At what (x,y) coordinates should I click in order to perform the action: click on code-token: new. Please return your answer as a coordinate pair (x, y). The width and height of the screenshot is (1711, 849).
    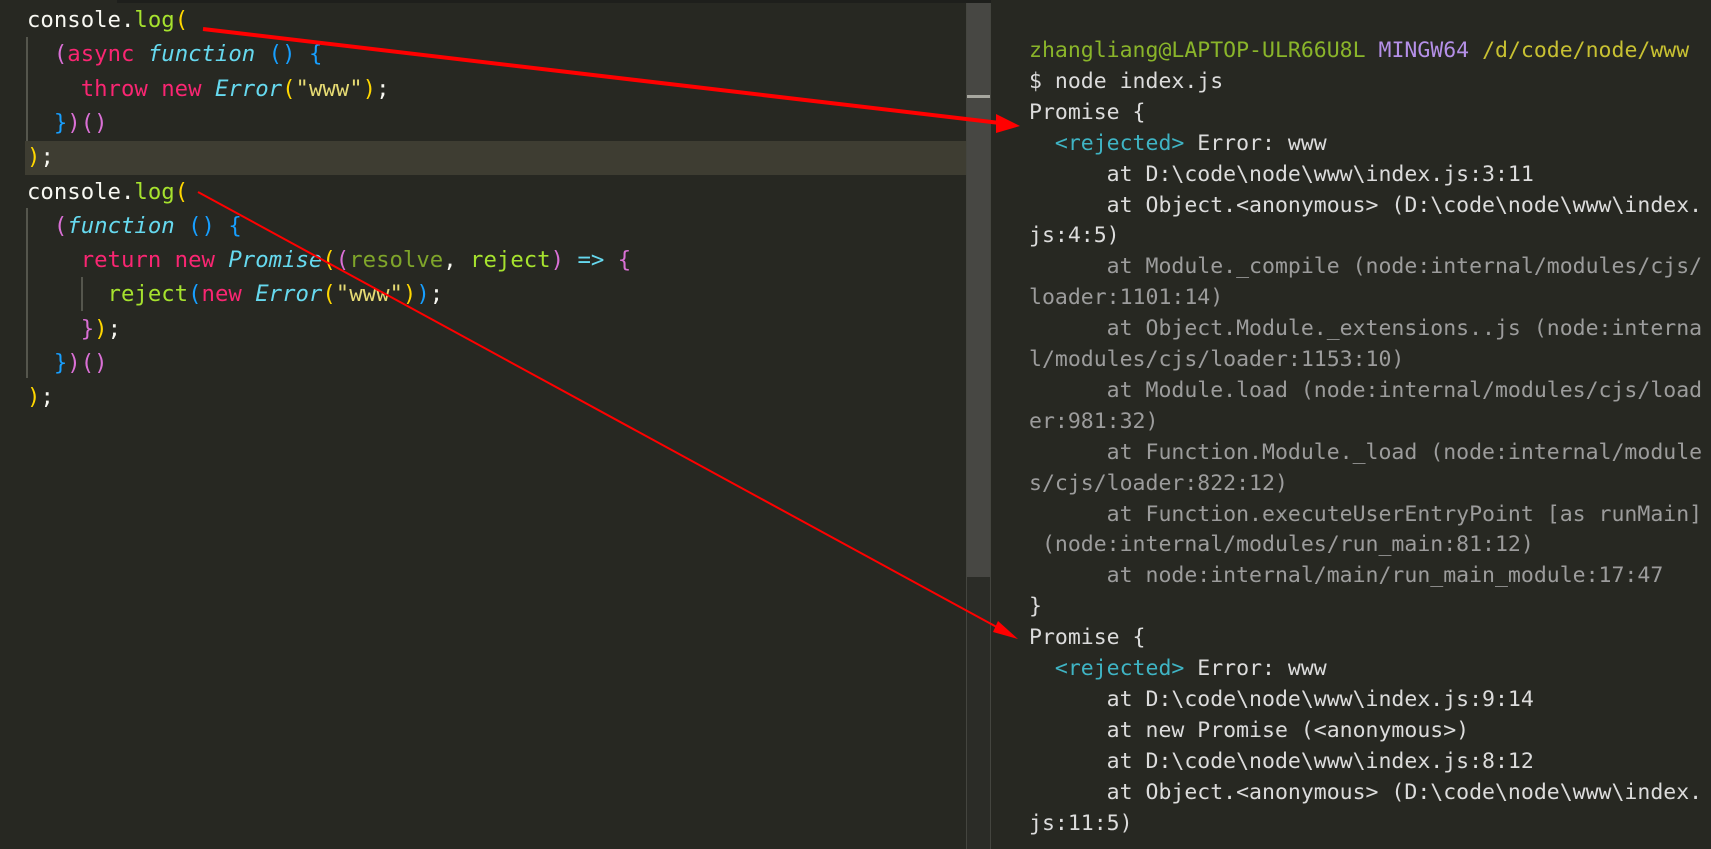
    Looking at the image, I should click on (228, 294).